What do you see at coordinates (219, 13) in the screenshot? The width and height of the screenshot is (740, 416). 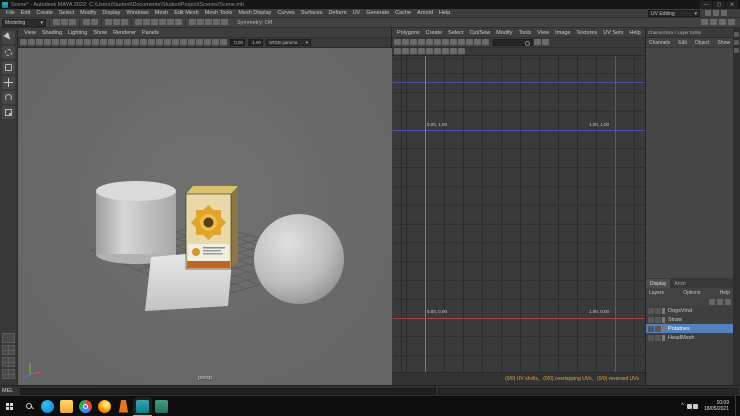 I see `menu-item: Mesh Tools` at bounding box center [219, 13].